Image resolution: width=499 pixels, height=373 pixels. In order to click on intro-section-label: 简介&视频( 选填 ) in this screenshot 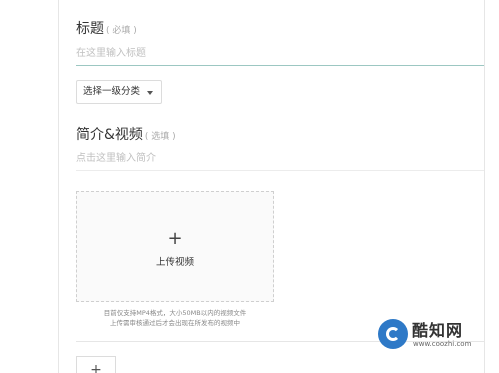, I will do `click(126, 134)`.